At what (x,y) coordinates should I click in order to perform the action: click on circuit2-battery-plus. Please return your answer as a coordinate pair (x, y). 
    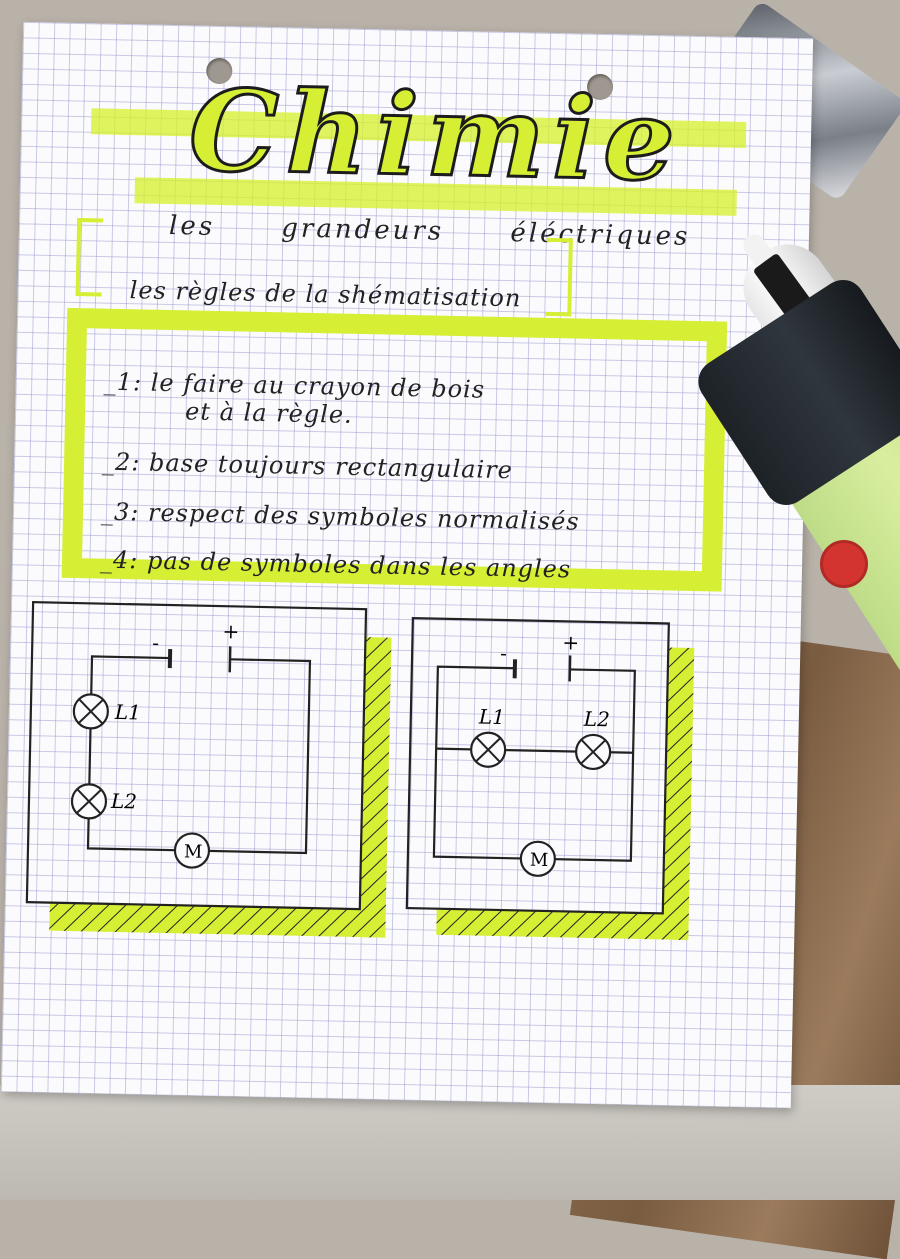
    Looking at the image, I should click on (570, 668).